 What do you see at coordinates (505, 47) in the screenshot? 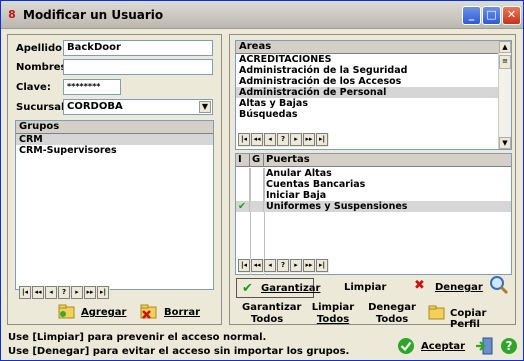
I see `scroll-up-icon: ▲` at bounding box center [505, 47].